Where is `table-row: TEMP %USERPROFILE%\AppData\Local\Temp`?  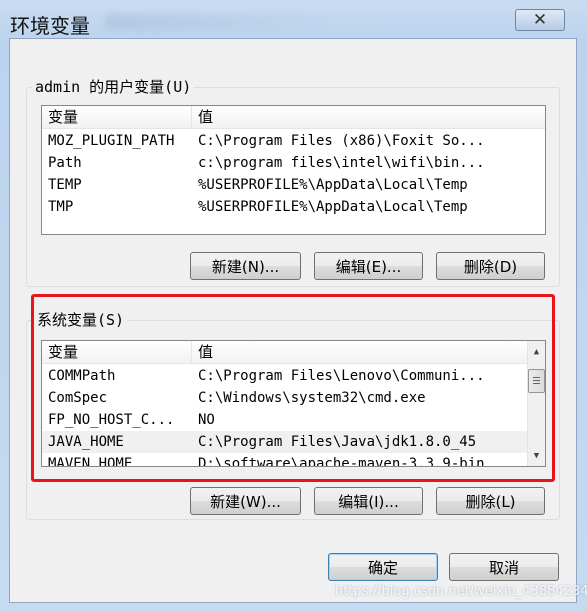
table-row: TEMP %USERPROFILE%\AppData\Local\Temp is located at coordinates (289, 185).